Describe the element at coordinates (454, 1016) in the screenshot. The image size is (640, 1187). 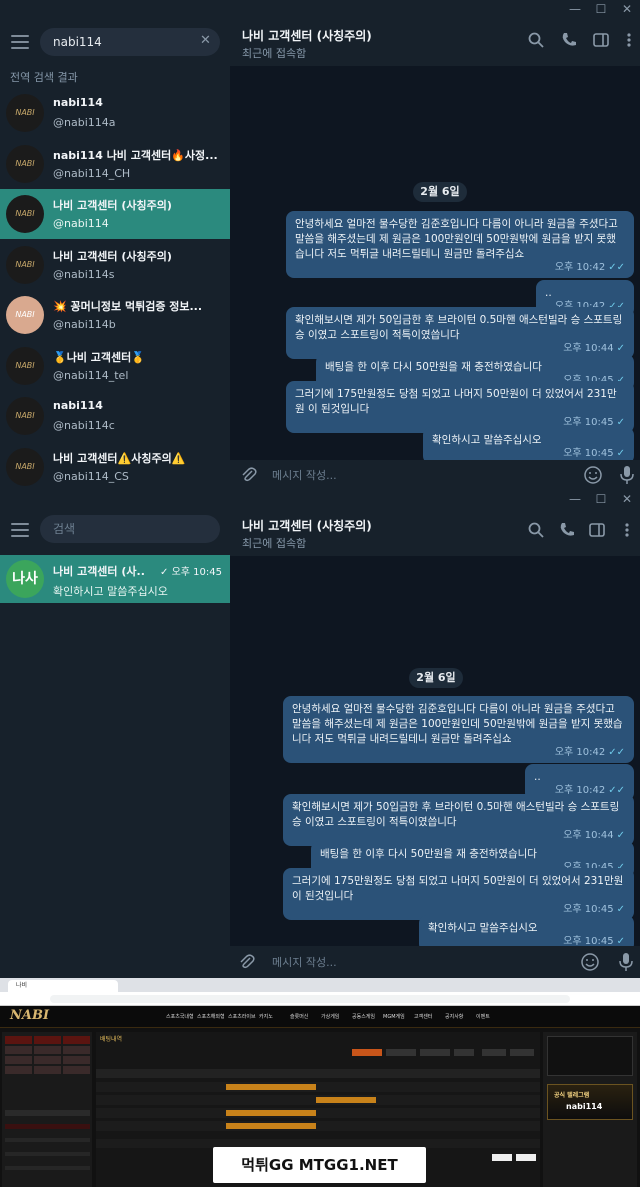
I see `site-nav-item: 공지사항` at that location.